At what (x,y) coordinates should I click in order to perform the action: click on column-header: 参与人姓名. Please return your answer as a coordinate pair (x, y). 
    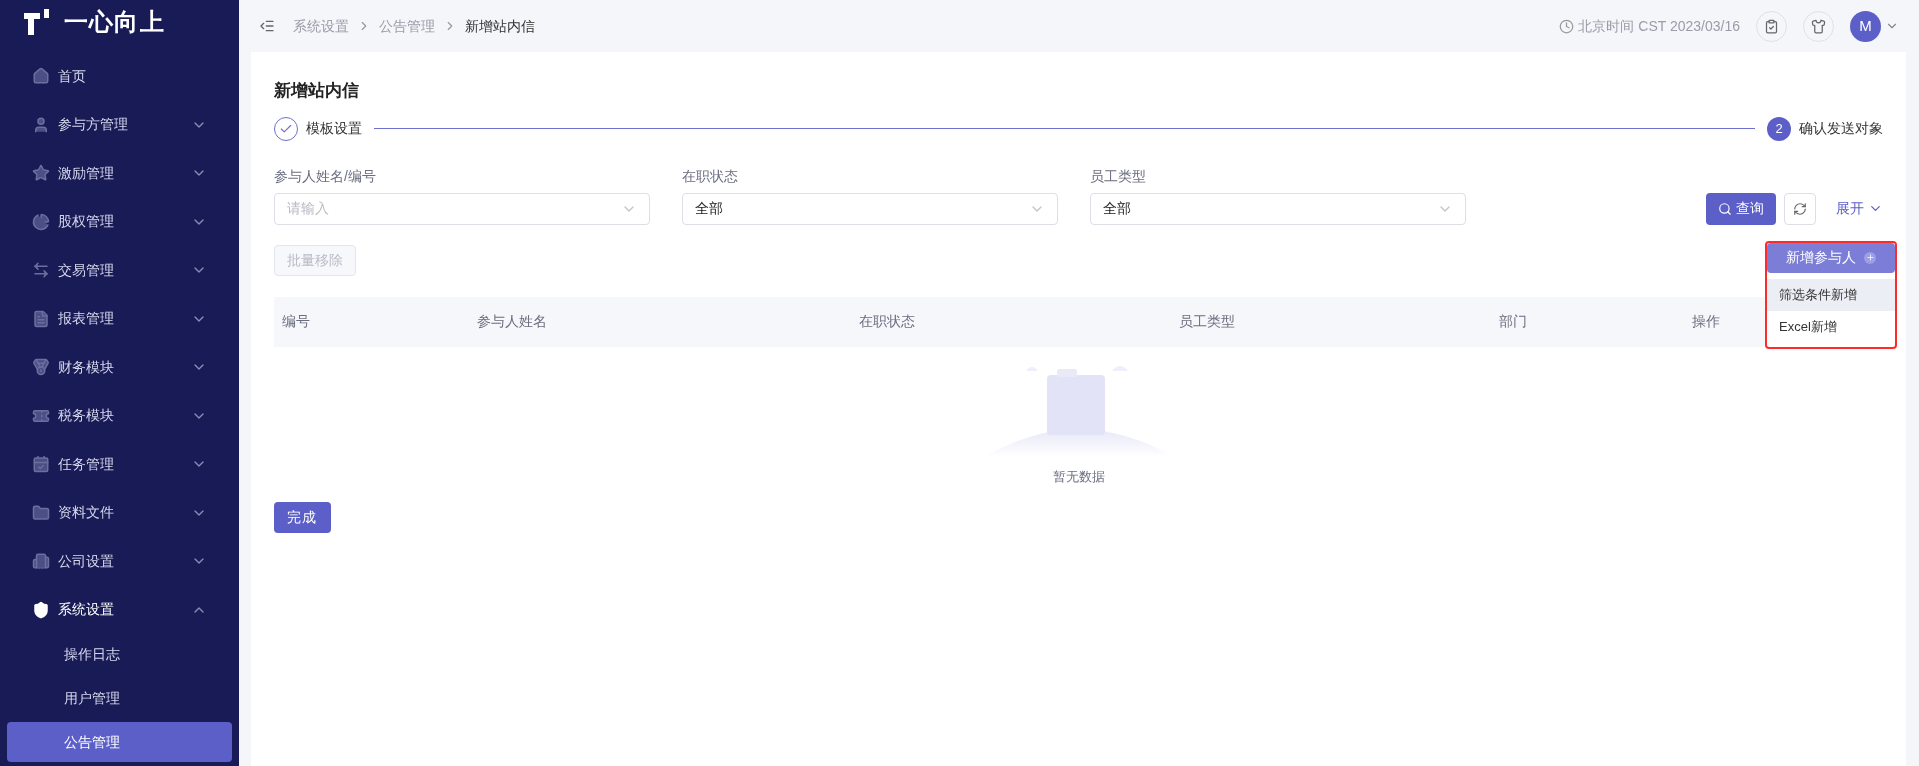
    Looking at the image, I should click on (512, 321).